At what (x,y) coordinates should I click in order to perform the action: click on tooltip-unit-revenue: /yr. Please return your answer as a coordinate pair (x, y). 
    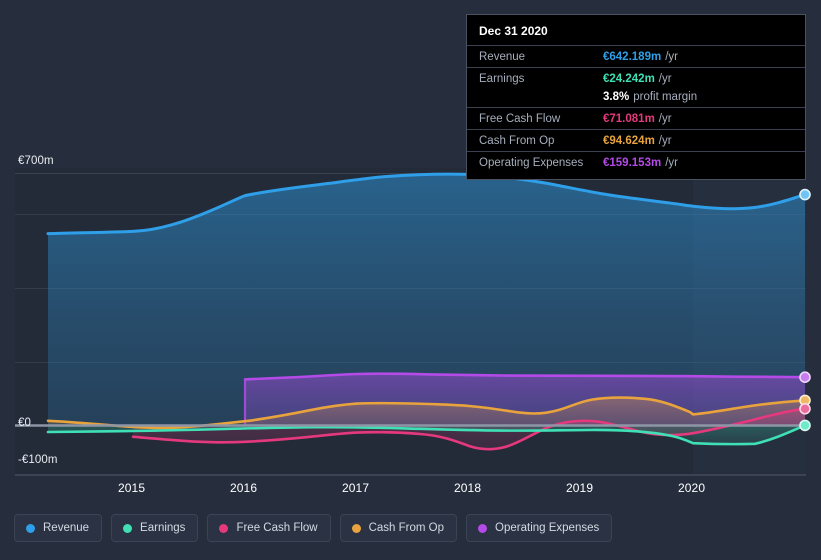
    Looking at the image, I should click on (671, 56).